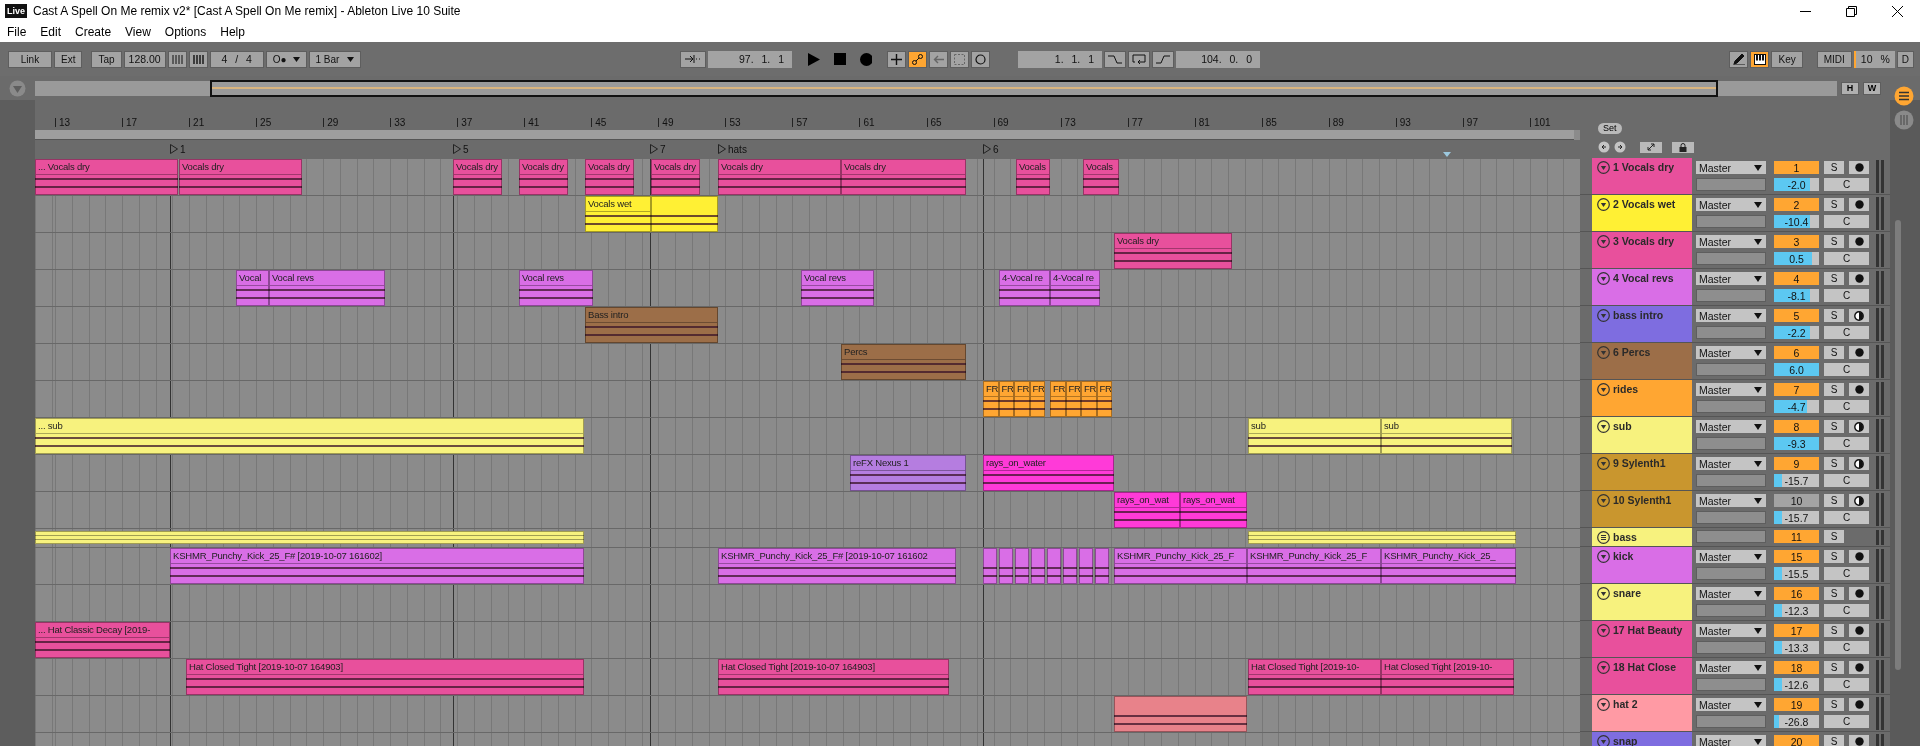 The height and width of the screenshot is (746, 1920). Describe the element at coordinates (1796, 704) in the screenshot. I see `track-activator-button: 19` at that location.